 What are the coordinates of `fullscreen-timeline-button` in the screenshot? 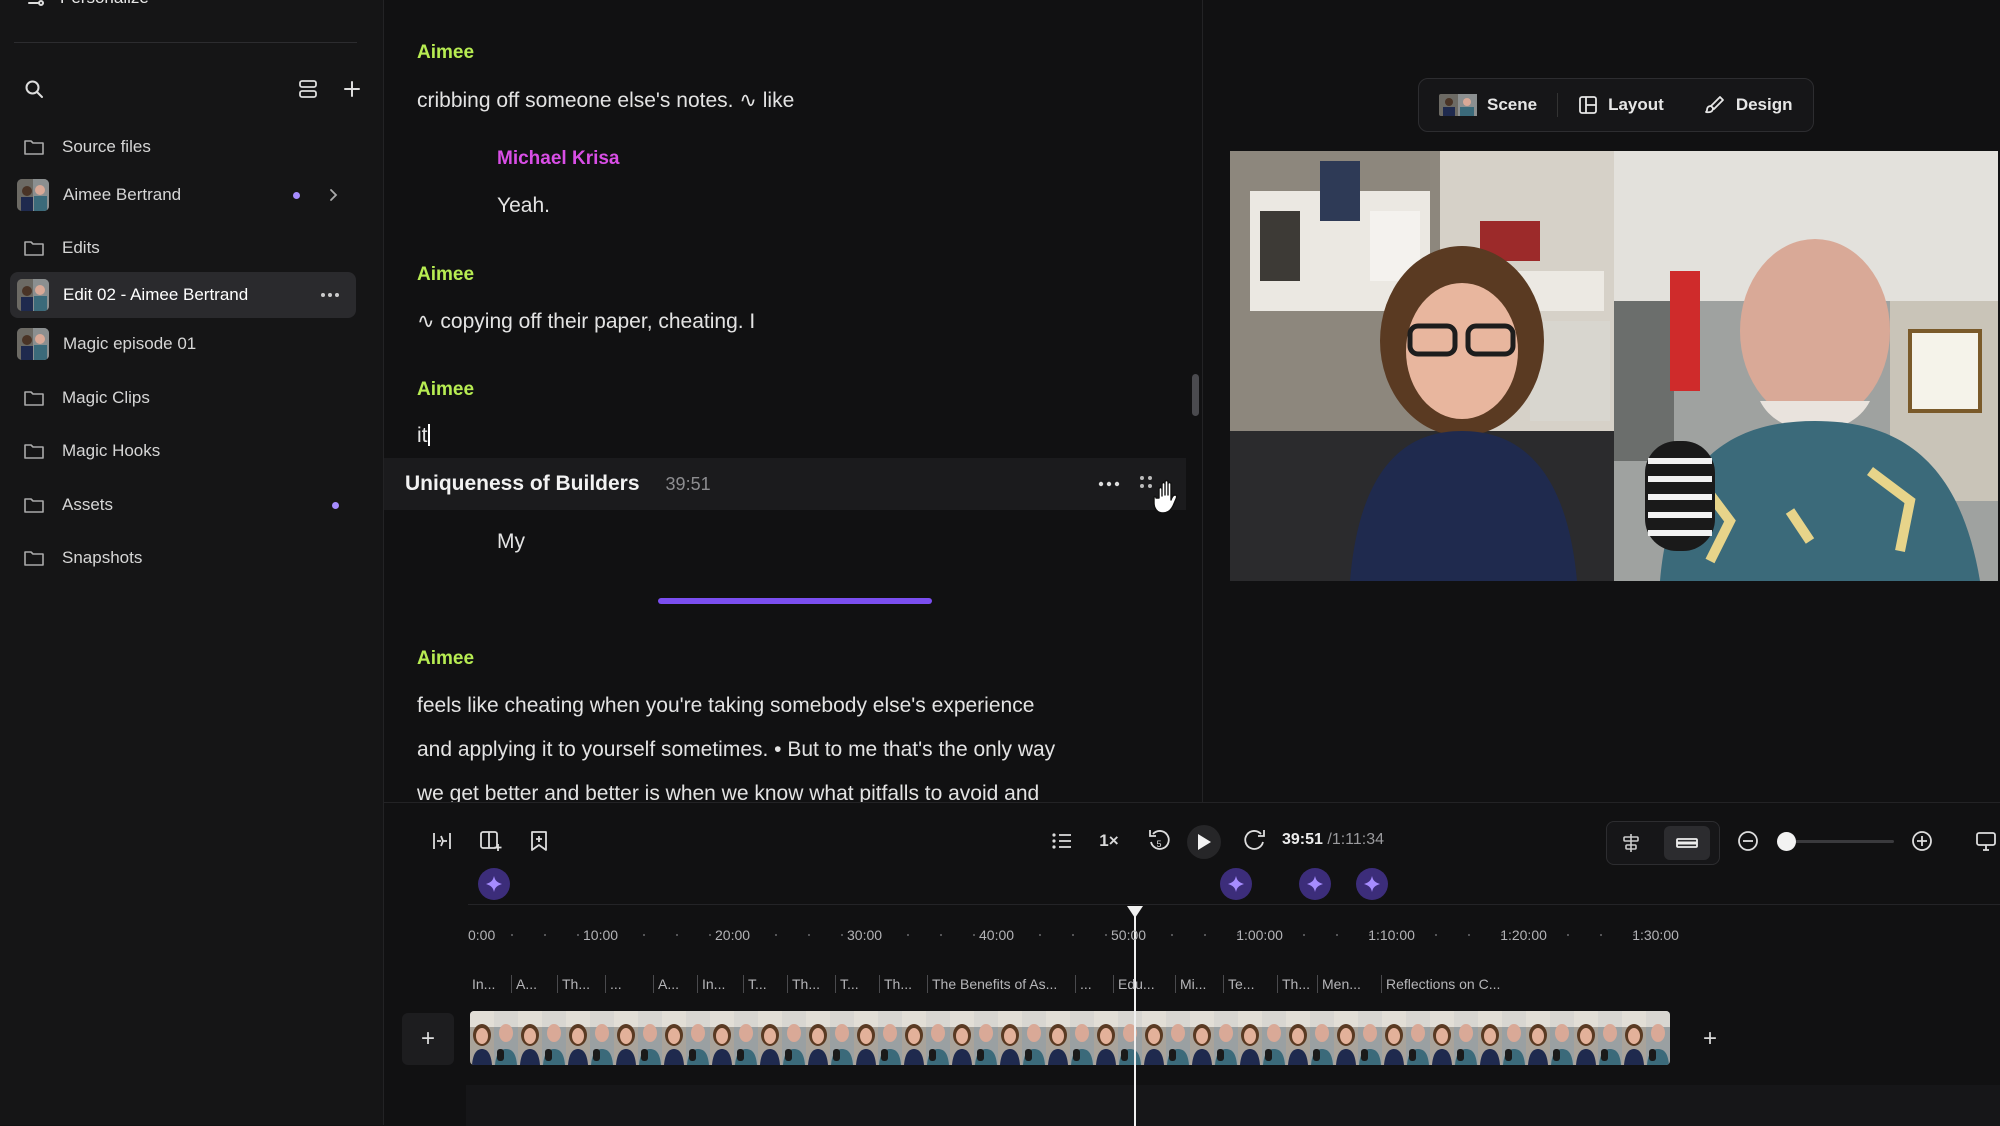 It's located at (1986, 841).